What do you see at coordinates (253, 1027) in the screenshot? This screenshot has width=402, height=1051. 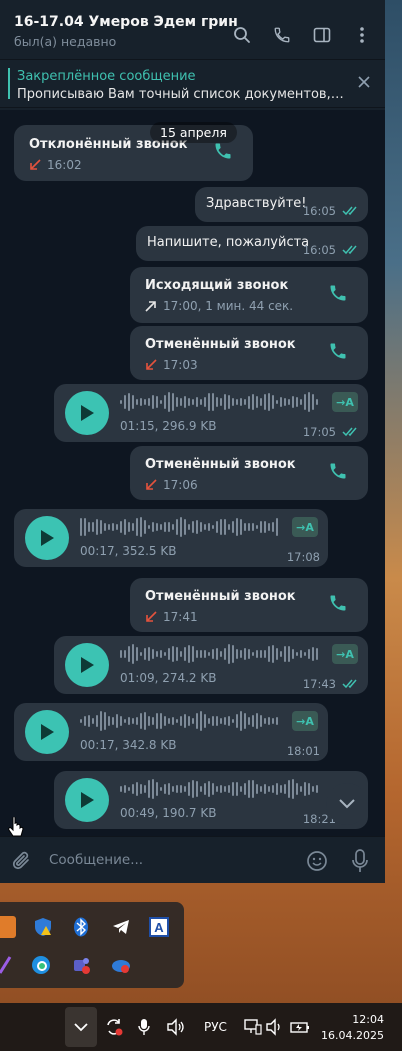 I see `network-icon` at bounding box center [253, 1027].